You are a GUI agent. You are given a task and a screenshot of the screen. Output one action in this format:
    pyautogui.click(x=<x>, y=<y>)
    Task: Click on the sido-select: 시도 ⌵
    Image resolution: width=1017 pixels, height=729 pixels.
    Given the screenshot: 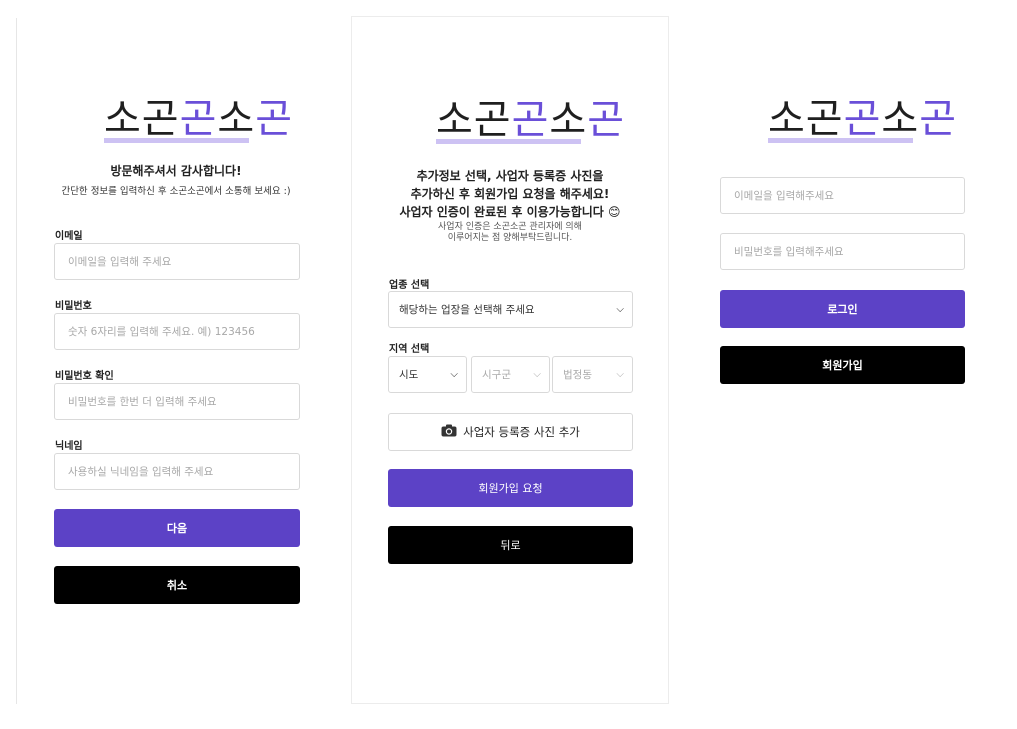 What is the action you would take?
    pyautogui.click(x=427, y=374)
    